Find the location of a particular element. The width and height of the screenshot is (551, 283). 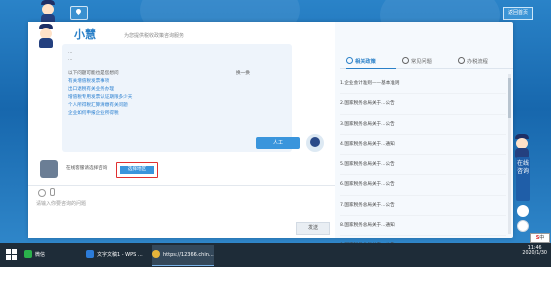

tab-related-policy: 相关政策 is located at coordinates (371, 62).